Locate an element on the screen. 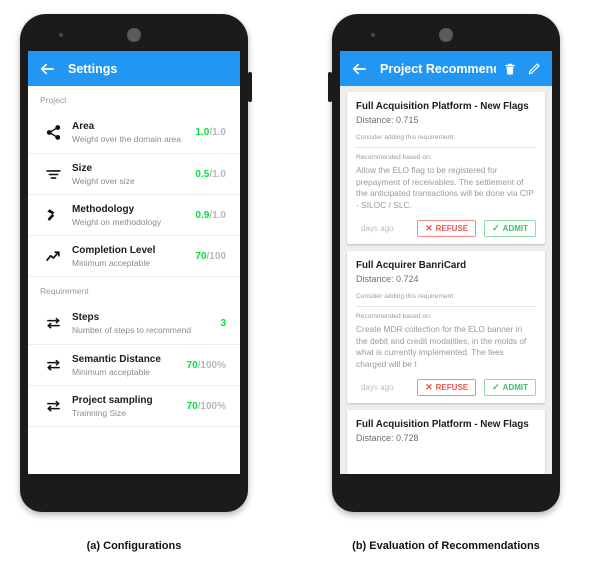 The width and height of the screenshot is (600, 566). setting-row-size: Size Weight over size 0.5/1.0 is located at coordinates (134, 173).